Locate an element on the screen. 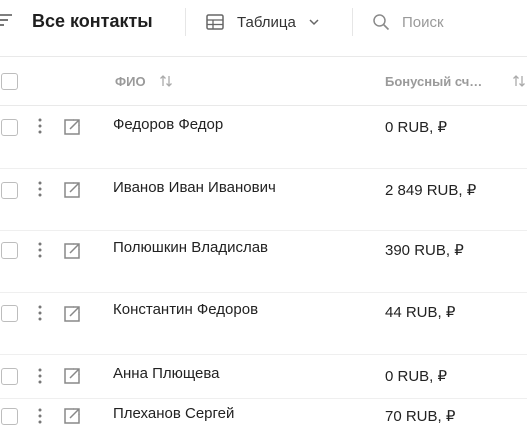  column-header-fio: ФИО is located at coordinates (130, 81).